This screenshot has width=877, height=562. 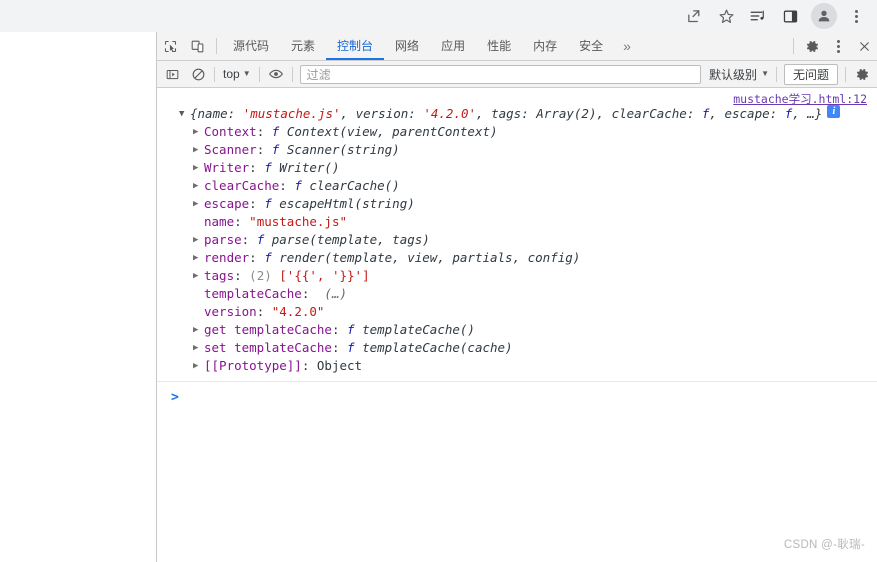 I want to click on property-value: templateCache(cache), so click(x=437, y=347).